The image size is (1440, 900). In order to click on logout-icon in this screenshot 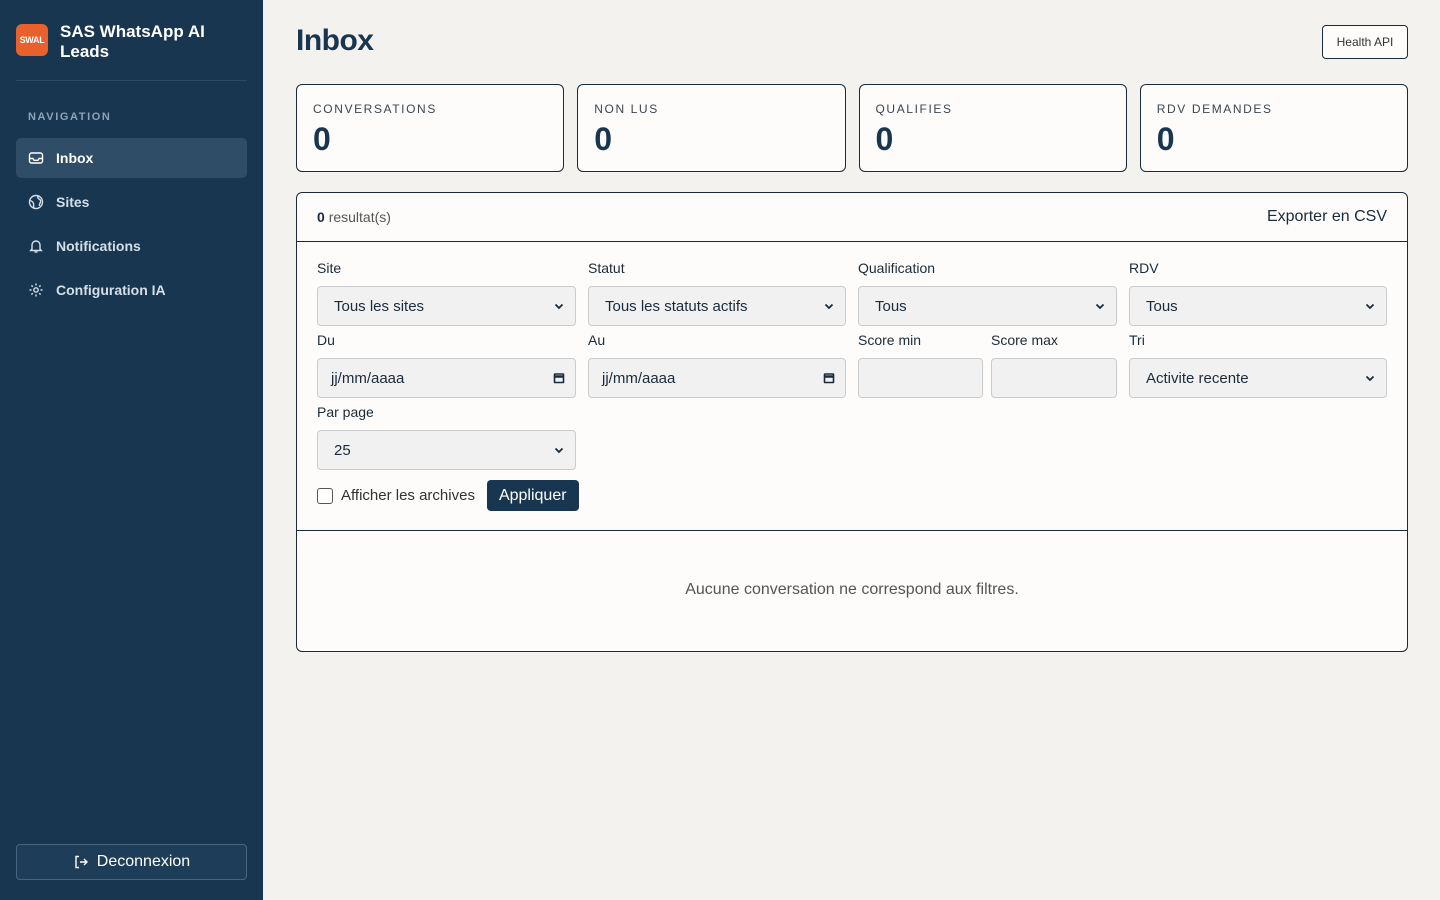, I will do `click(81, 862)`.